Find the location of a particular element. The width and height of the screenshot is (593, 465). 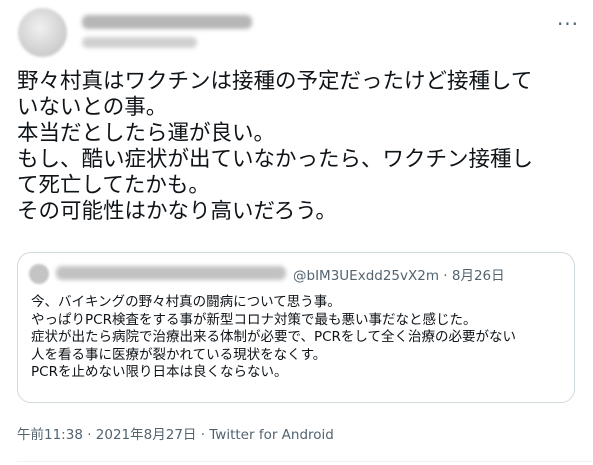

tweet-line: 野々村真はワクチンは接種の予定だったけど接種して is located at coordinates (275, 81).